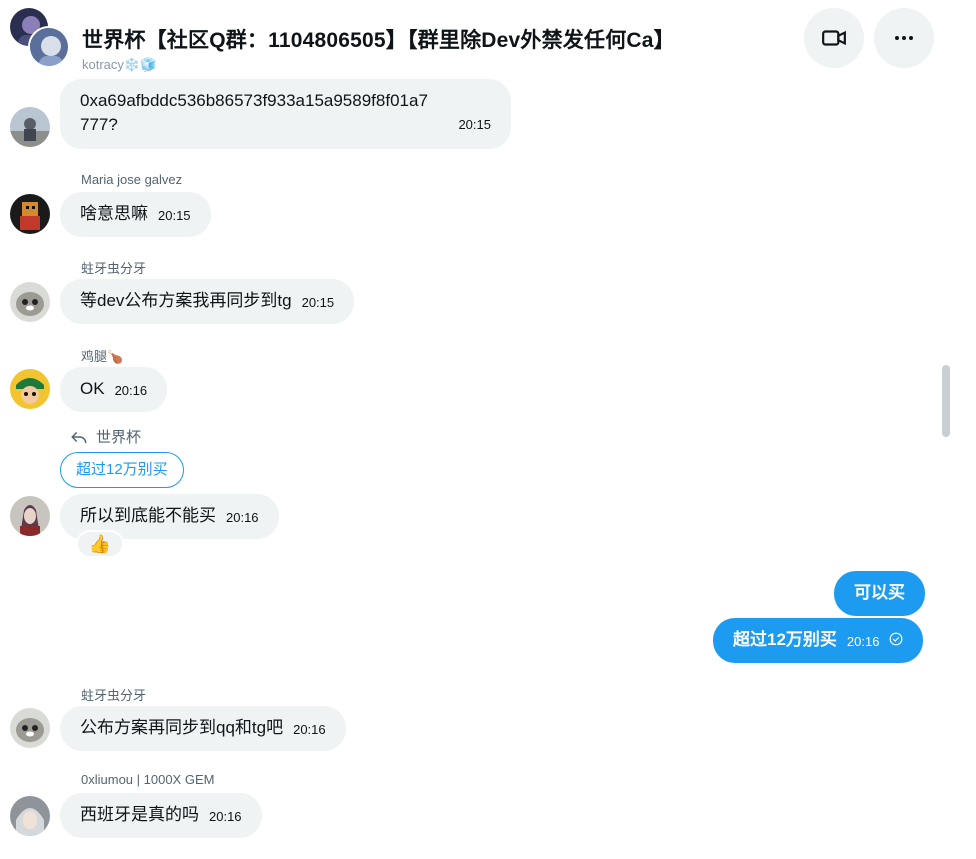  I want to click on message-text: 可以买, so click(879, 592).